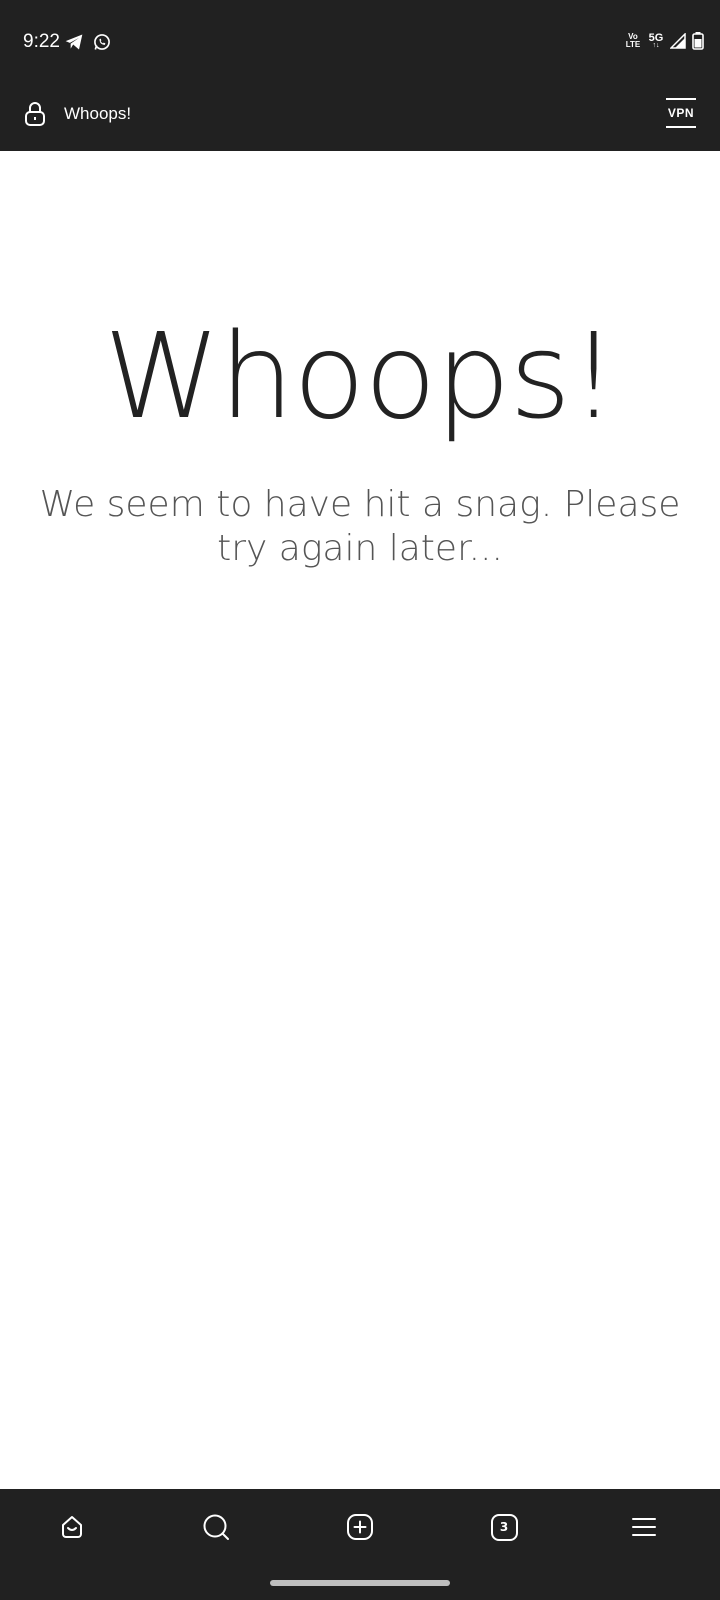 This screenshot has height=1600, width=720. I want to click on menu-icon, so click(644, 1527).